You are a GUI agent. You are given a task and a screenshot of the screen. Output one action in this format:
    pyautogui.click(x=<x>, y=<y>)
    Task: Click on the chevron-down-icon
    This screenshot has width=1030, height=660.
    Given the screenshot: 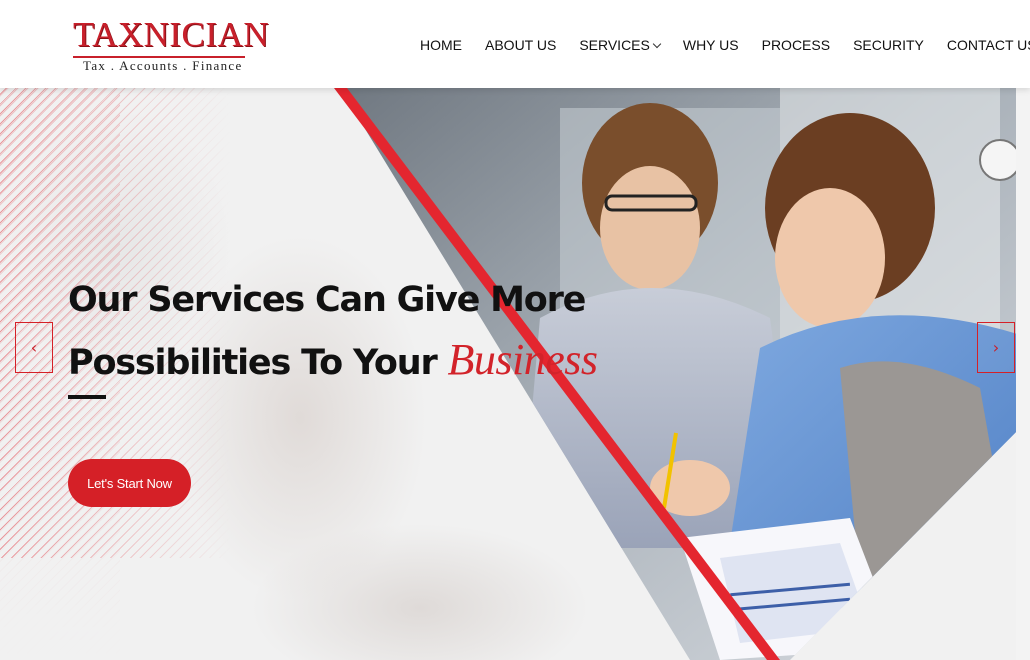 What is the action you would take?
    pyautogui.click(x=657, y=43)
    